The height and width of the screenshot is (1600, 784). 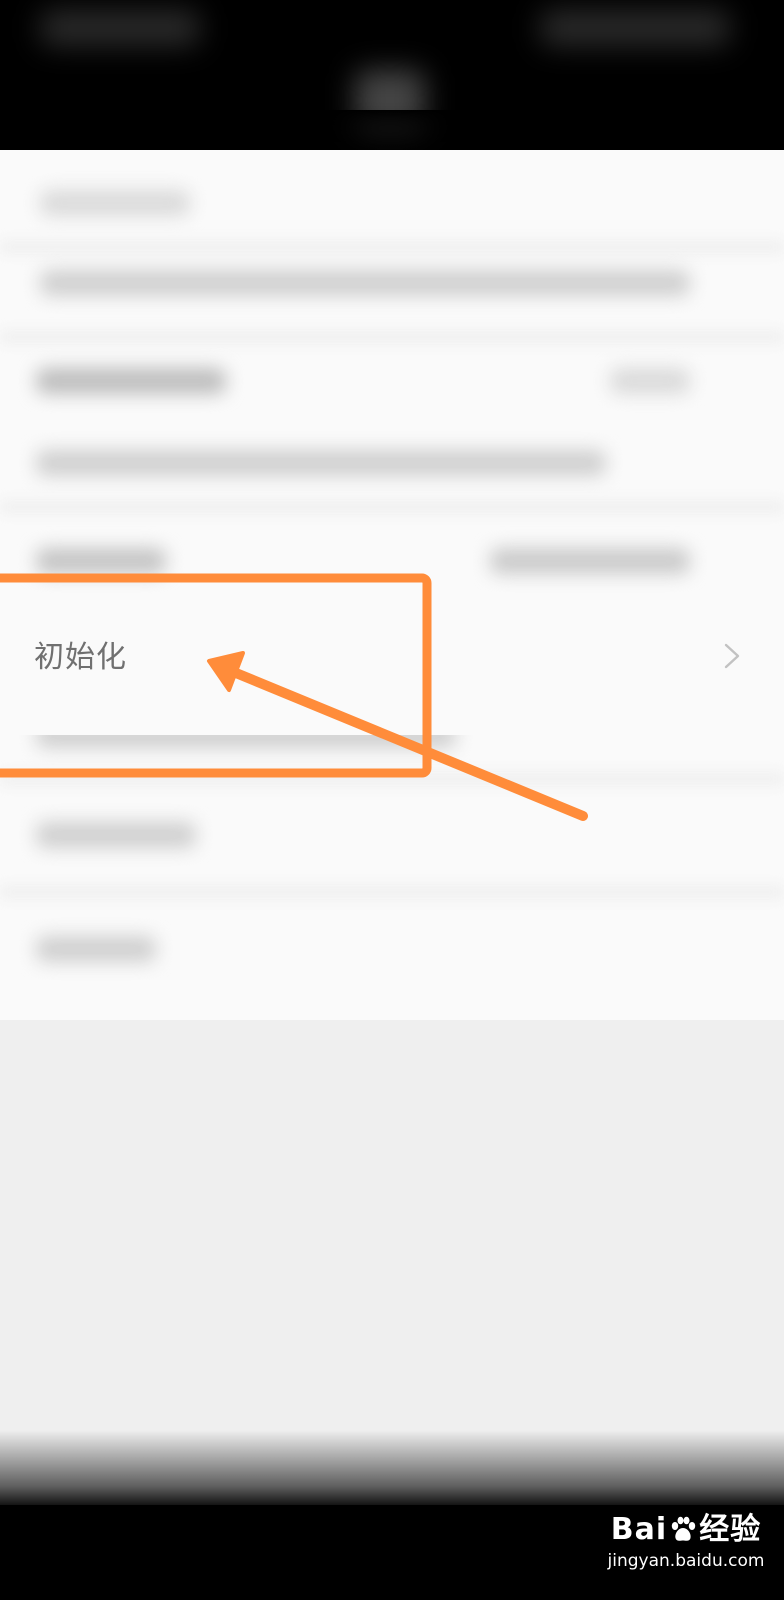 What do you see at coordinates (732, 656) in the screenshot?
I see `chevron-right-icon` at bounding box center [732, 656].